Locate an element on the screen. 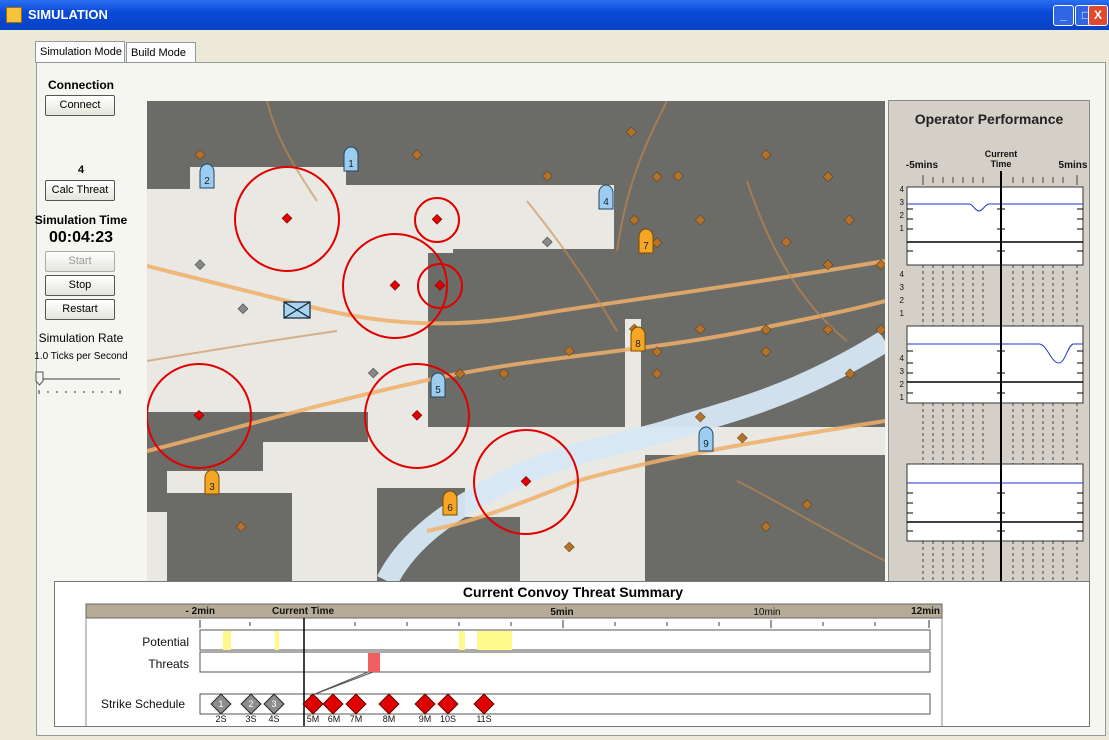 The height and width of the screenshot is (740, 1109). connect-button: Connect is located at coordinates (80, 105).